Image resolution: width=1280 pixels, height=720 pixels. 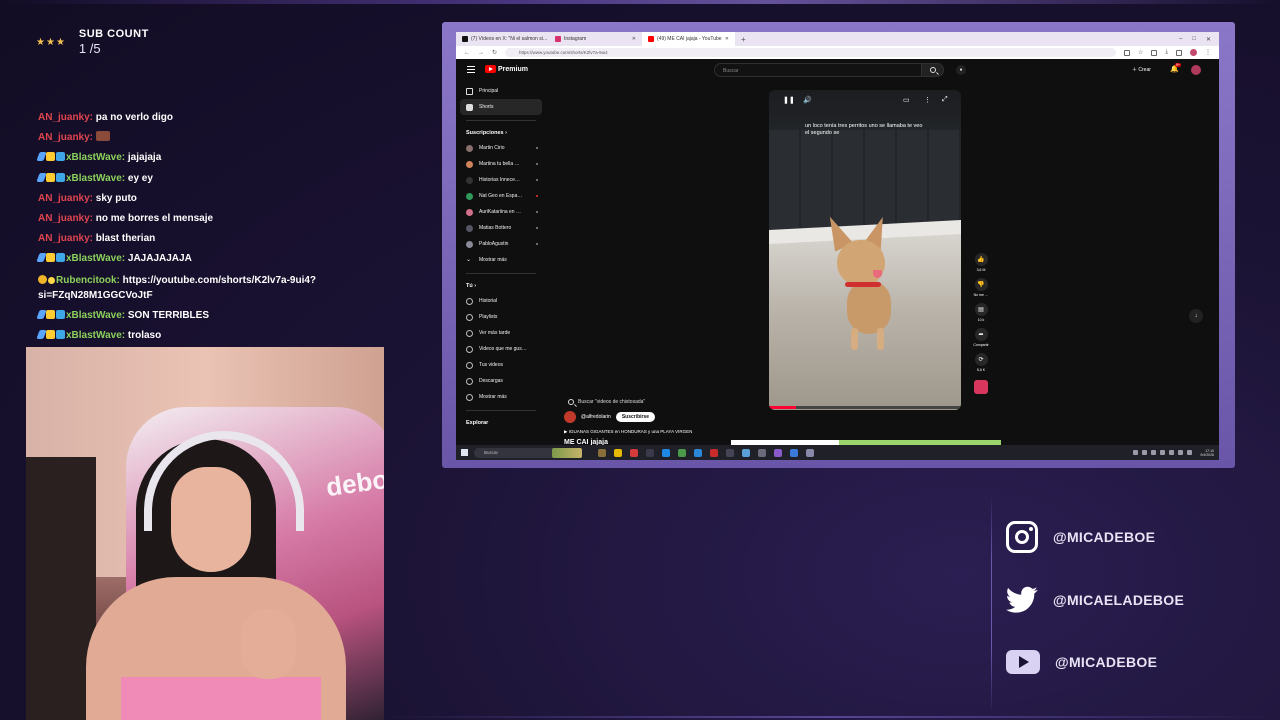 What do you see at coordinates (1190, 452) in the screenshot?
I see `volume-icon` at bounding box center [1190, 452].